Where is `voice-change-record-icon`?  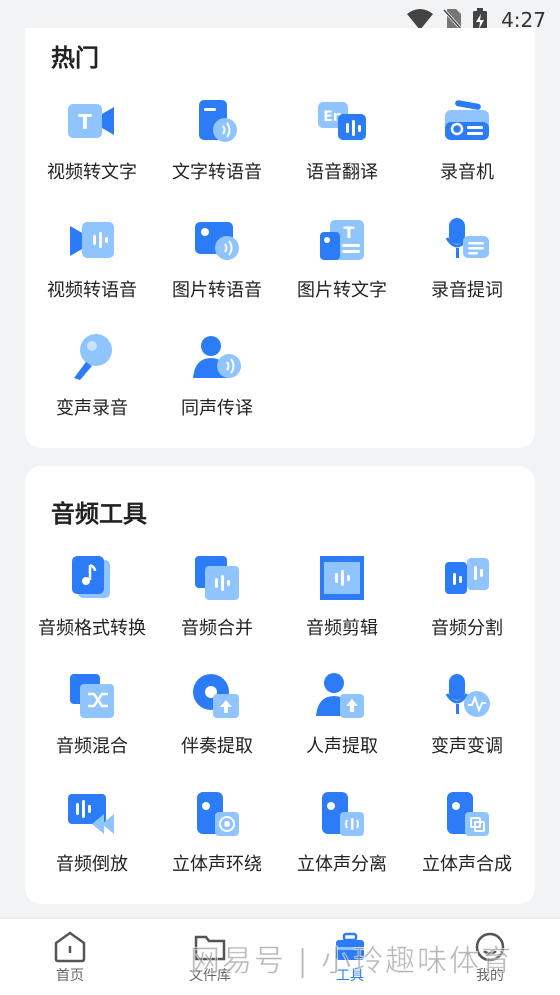 voice-change-record-icon is located at coordinates (93, 357).